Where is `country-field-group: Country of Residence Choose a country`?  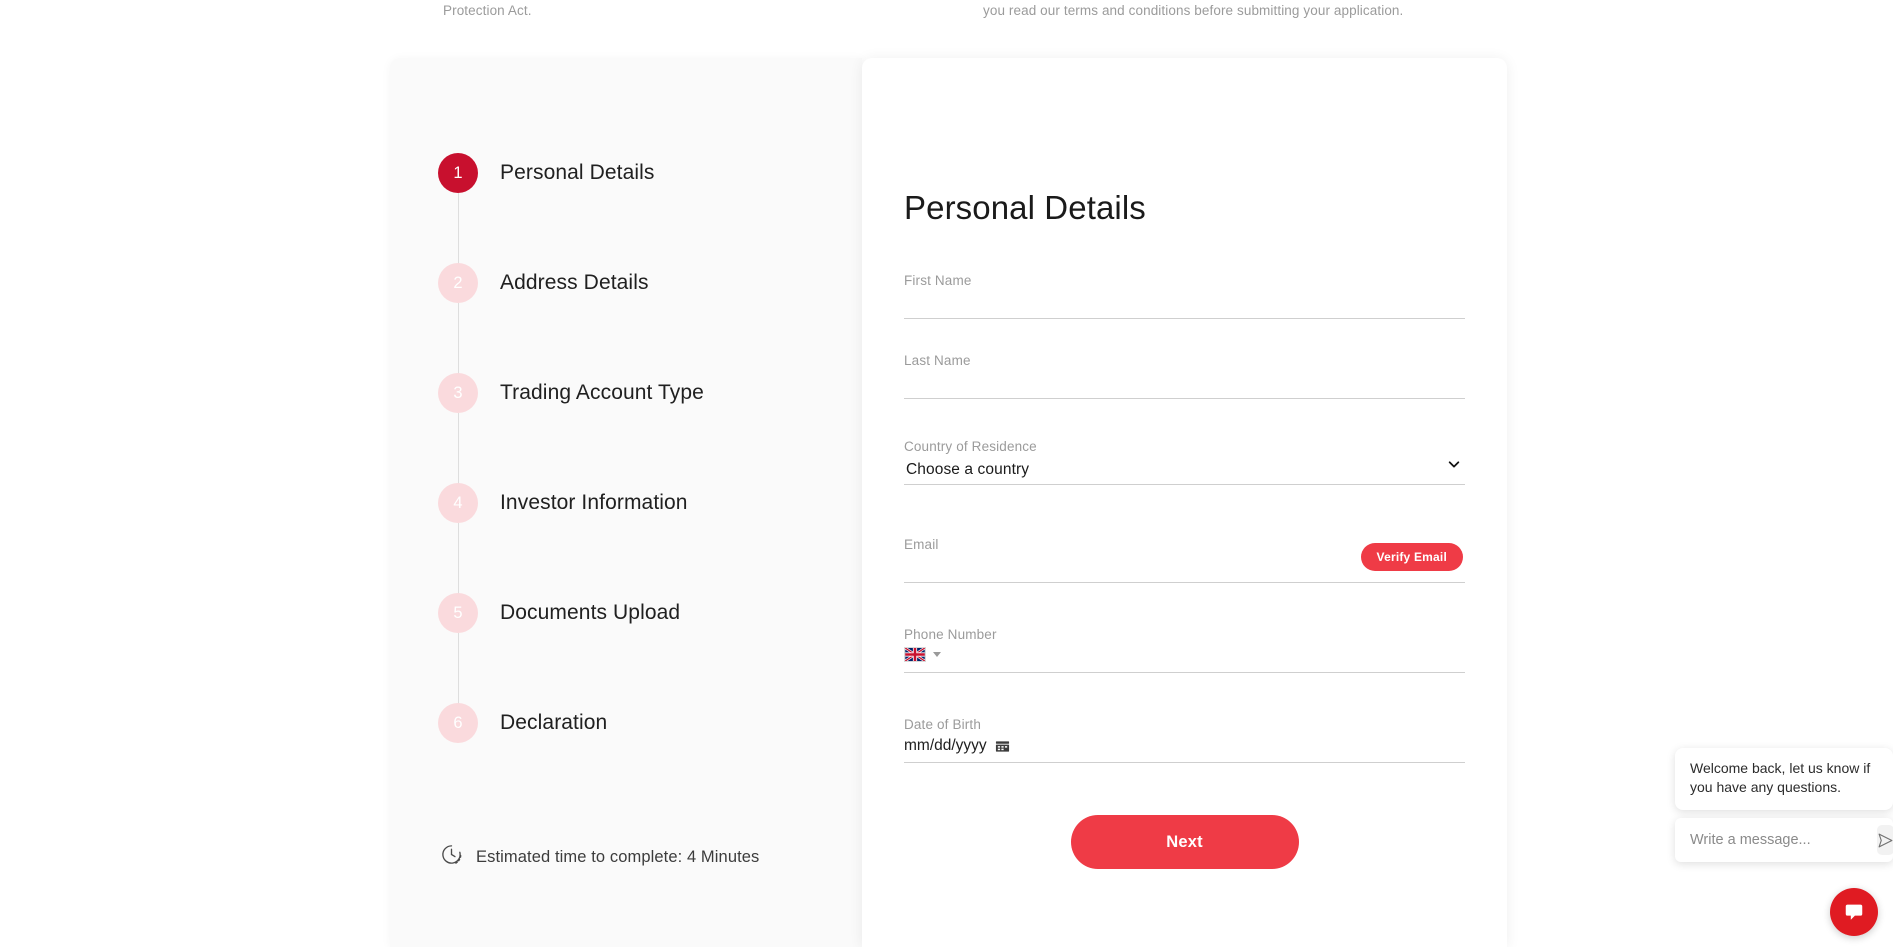
country-field-group: Country of Residence Choose a country is located at coordinates (1184, 457).